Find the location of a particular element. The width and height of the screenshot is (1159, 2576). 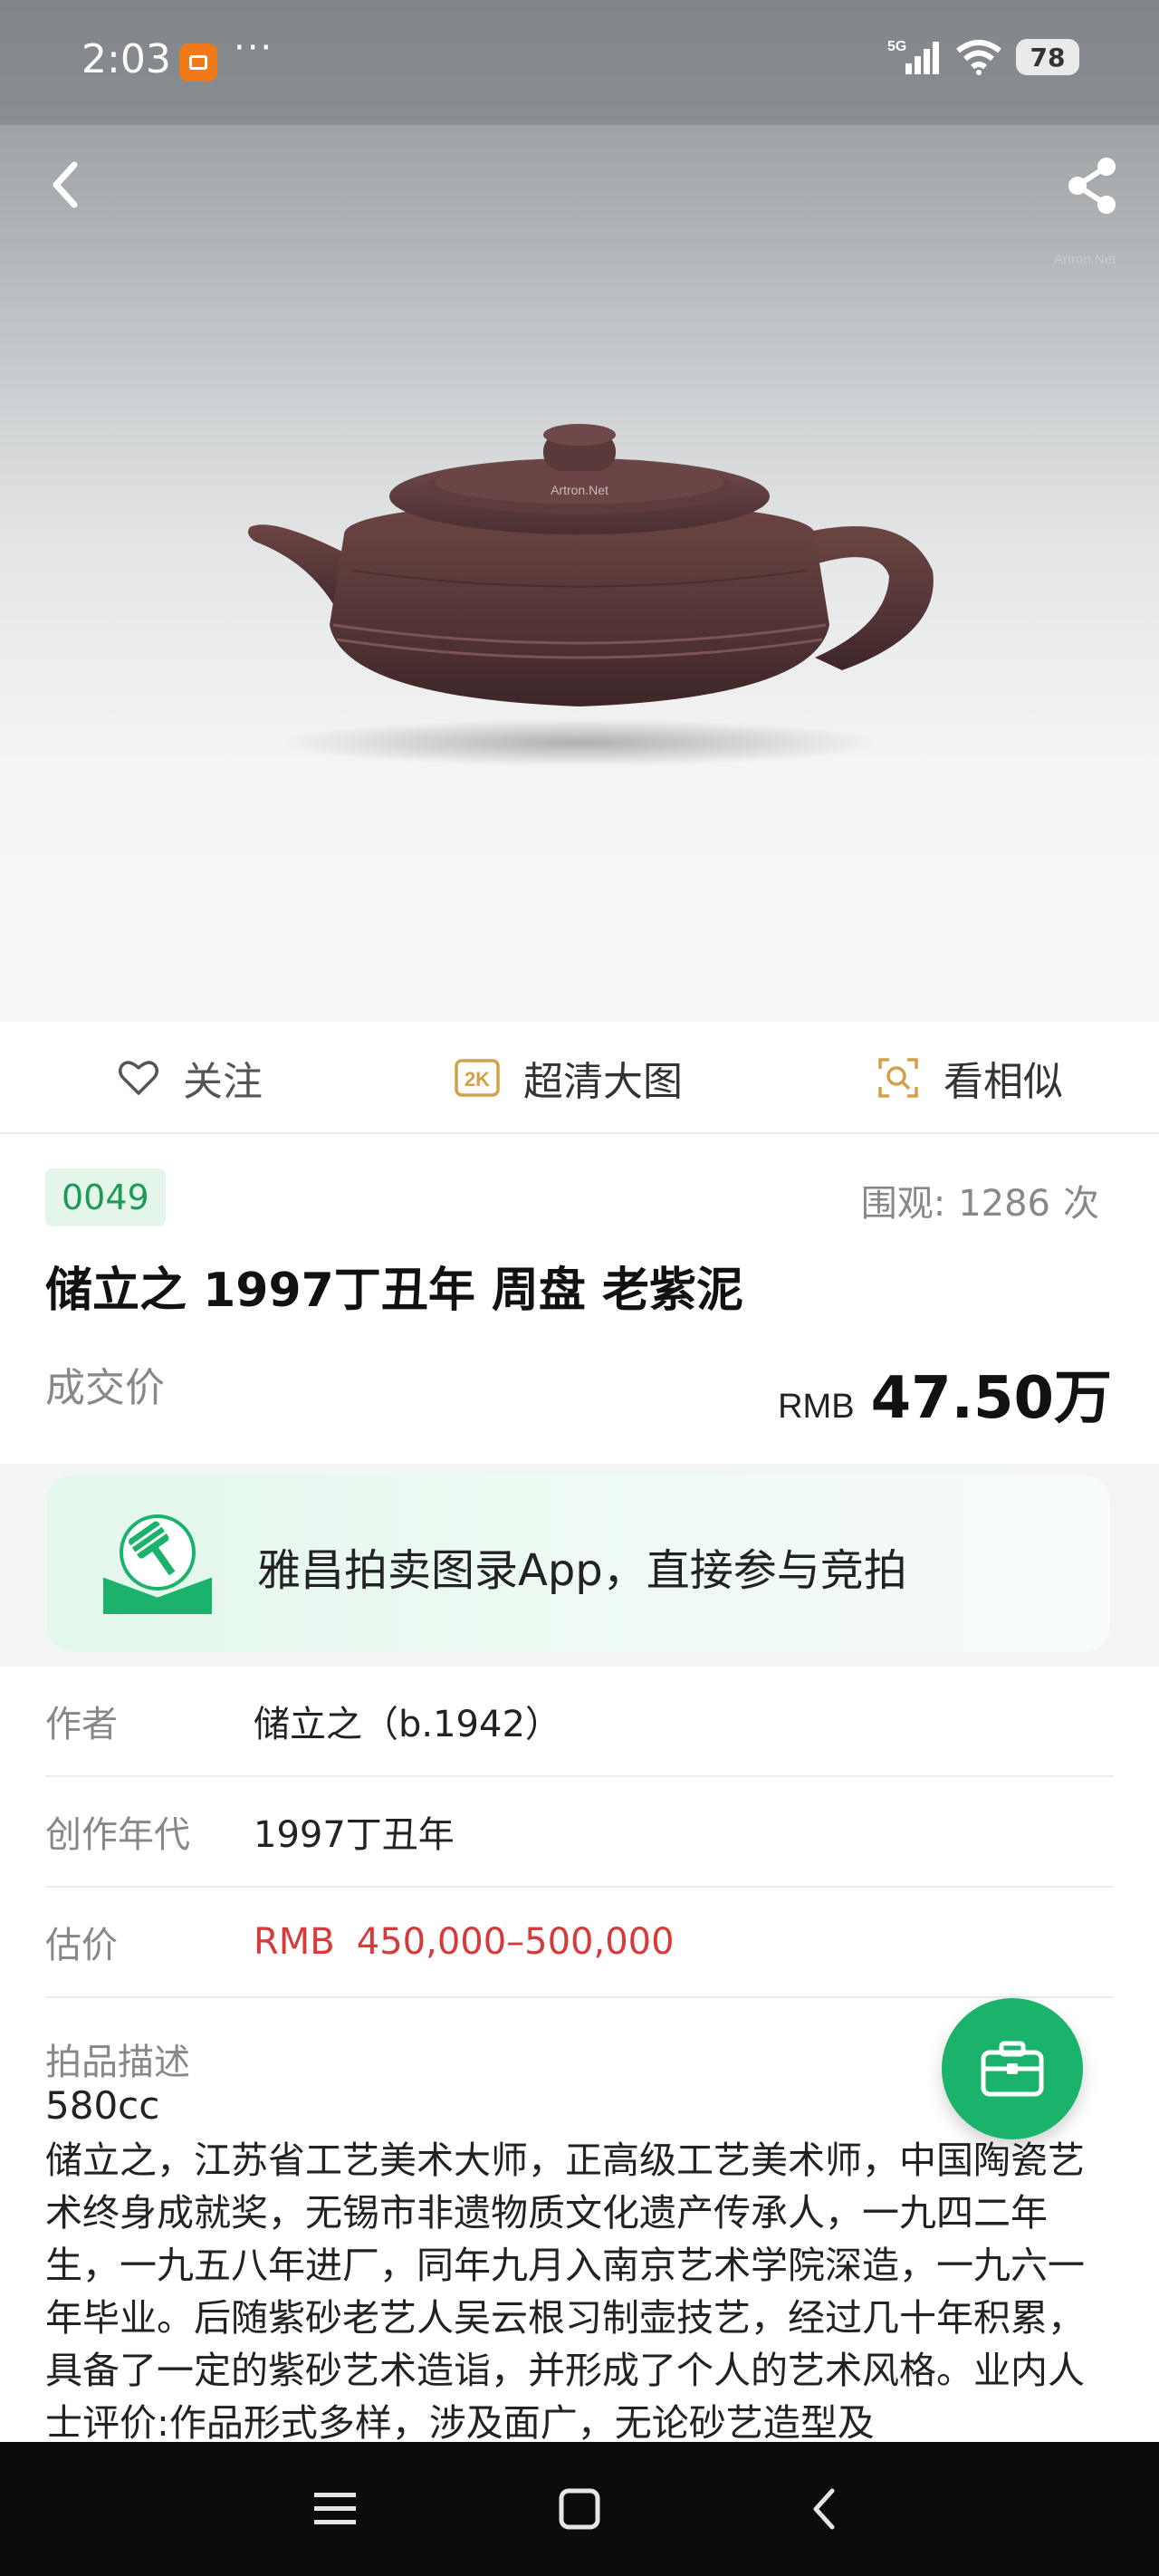

year-value: 1997丁丑年 is located at coordinates (354, 1835).